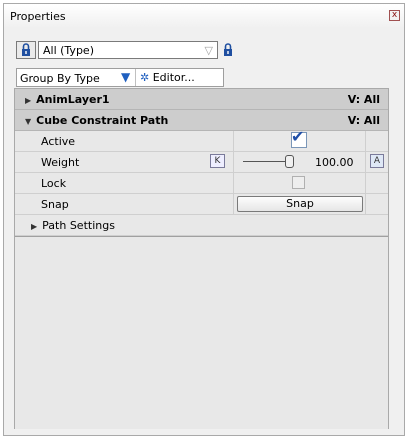 This screenshot has height=438, width=407. Describe the element at coordinates (68, 50) in the screenshot. I see `type-filter-value: All (Type)` at that location.